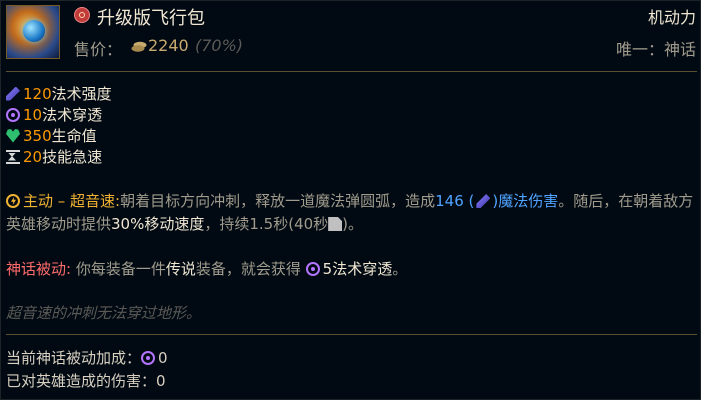 This screenshot has width=701, height=400. Describe the element at coordinates (72, 157) in the screenshot. I see `stat-label: 技能急速` at that location.